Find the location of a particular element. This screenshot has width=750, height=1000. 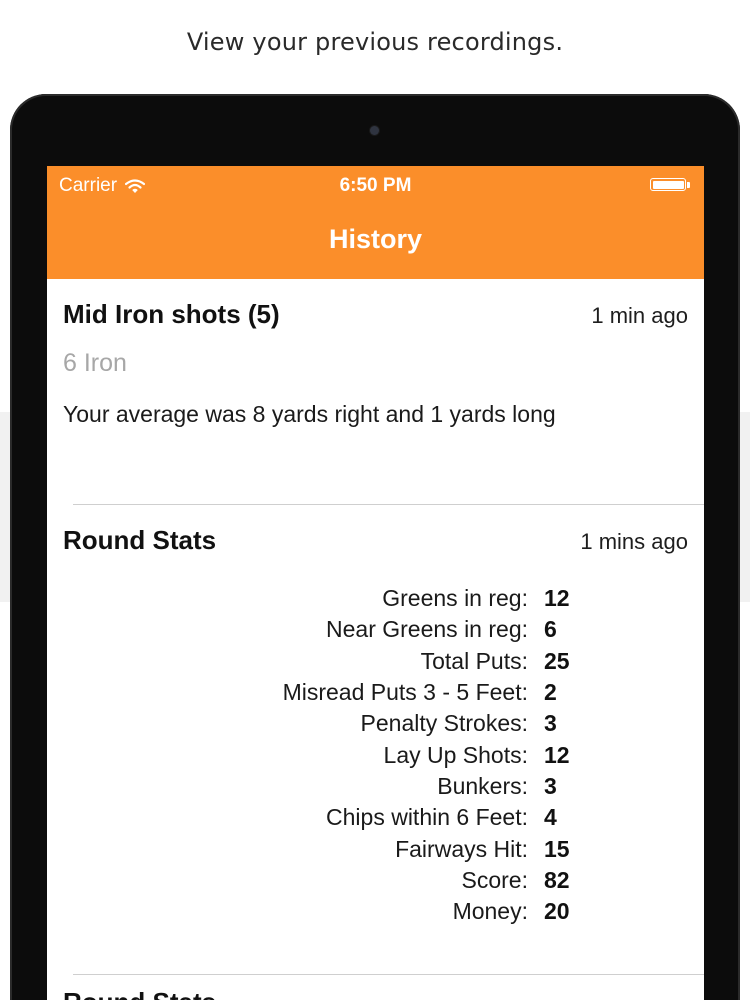

stat-label: Misread Puts 3 - 5 Feet: is located at coordinates (405, 692).